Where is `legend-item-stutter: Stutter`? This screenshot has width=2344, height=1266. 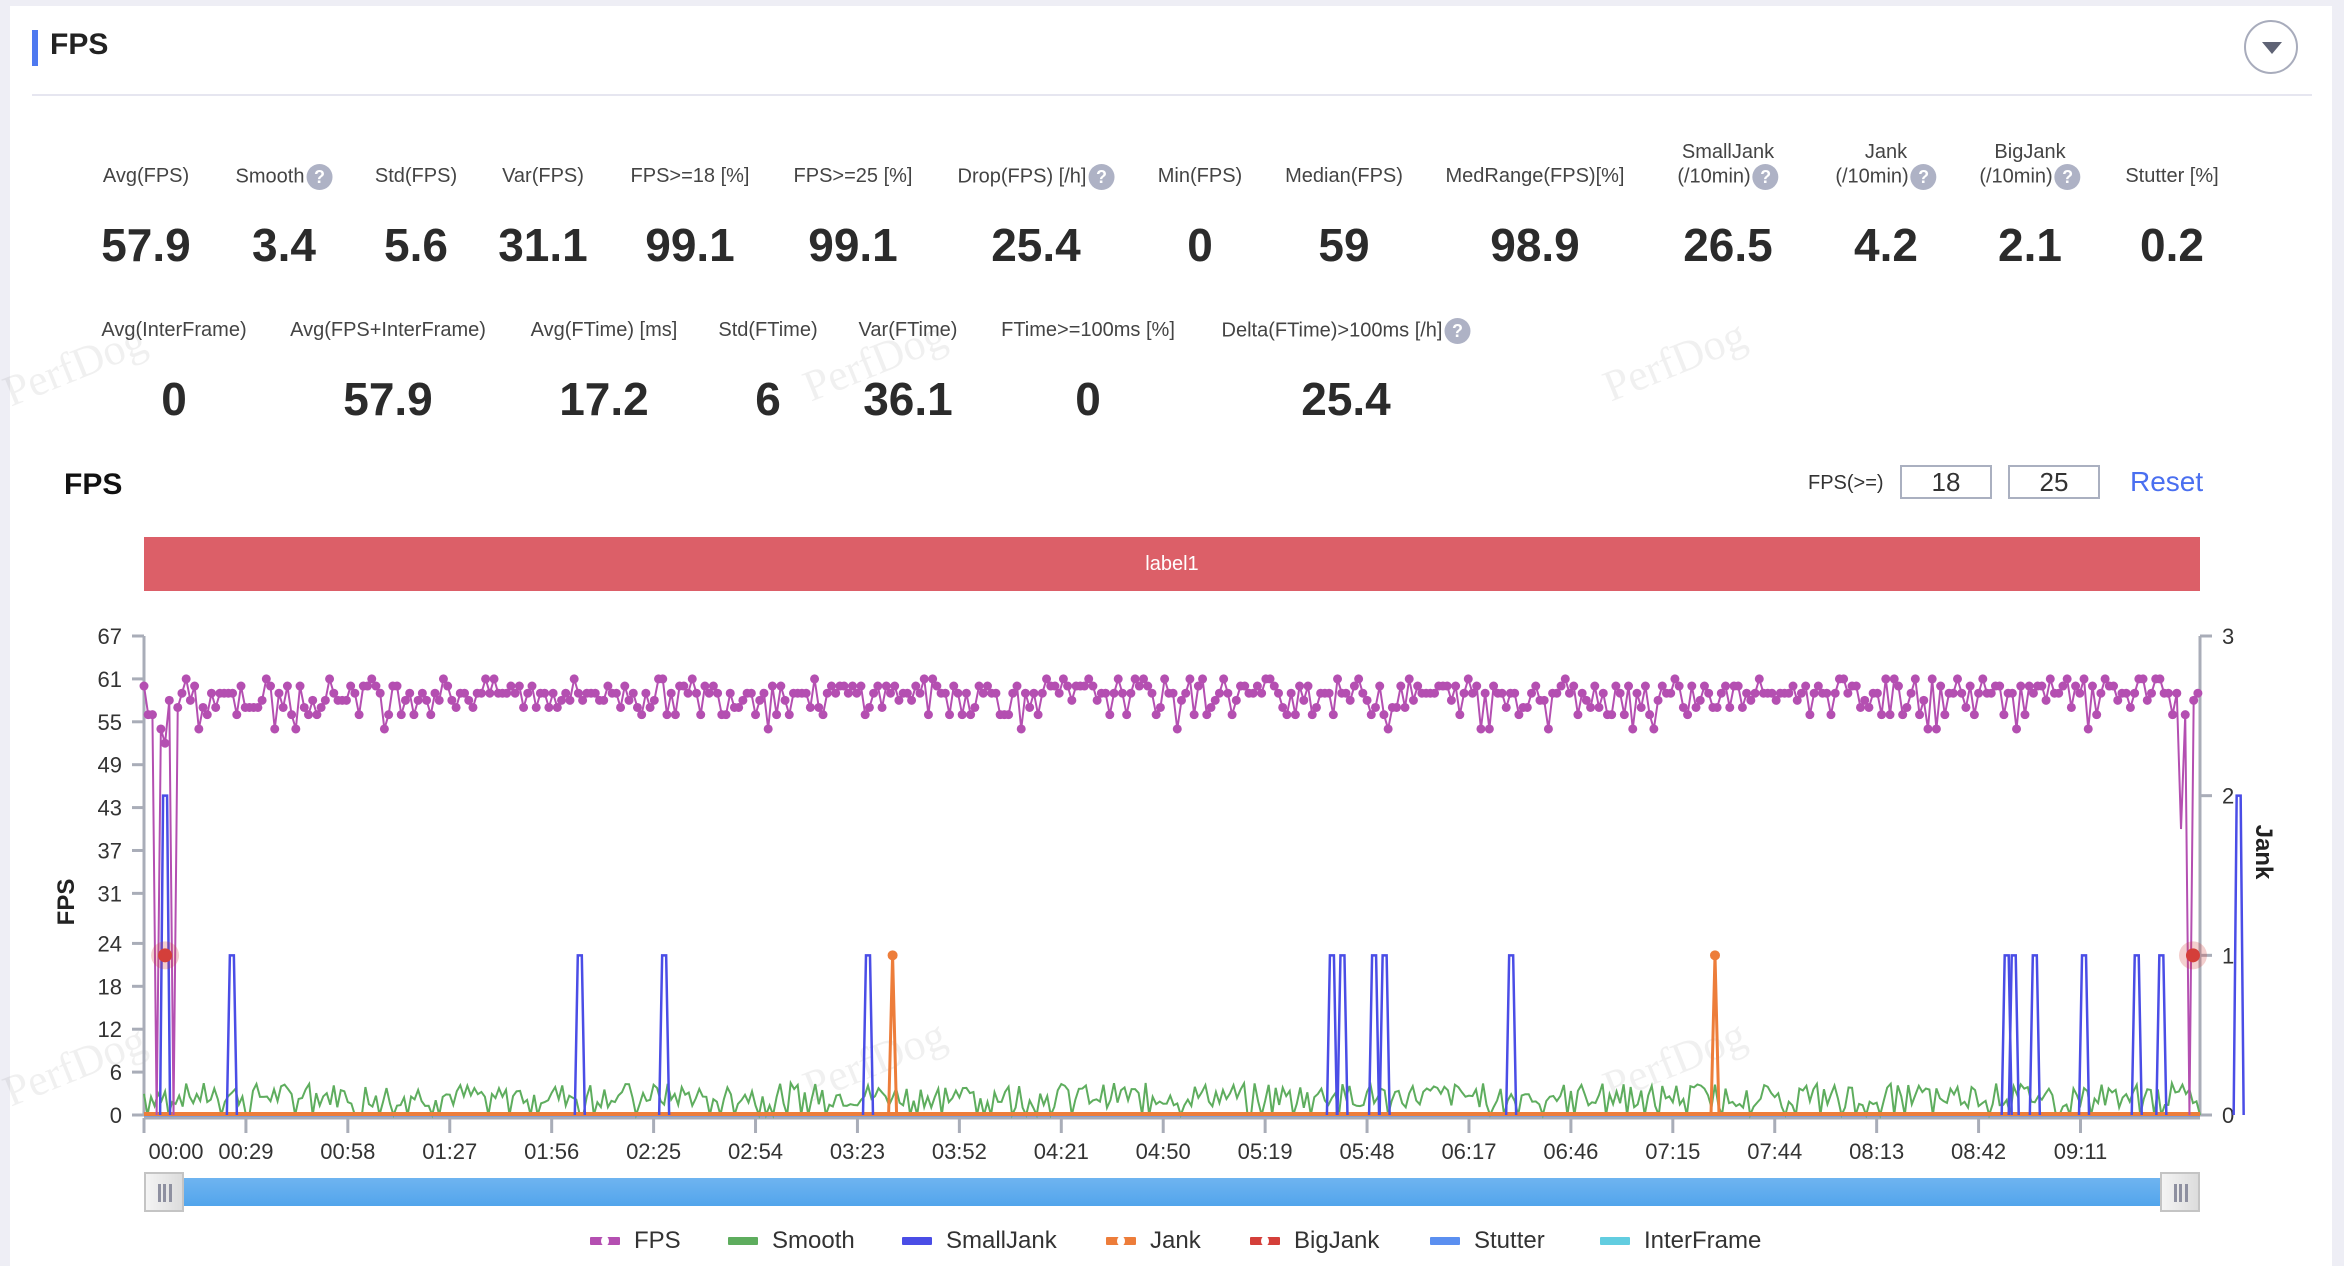 legend-item-stutter: Stutter is located at coordinates (1487, 1241).